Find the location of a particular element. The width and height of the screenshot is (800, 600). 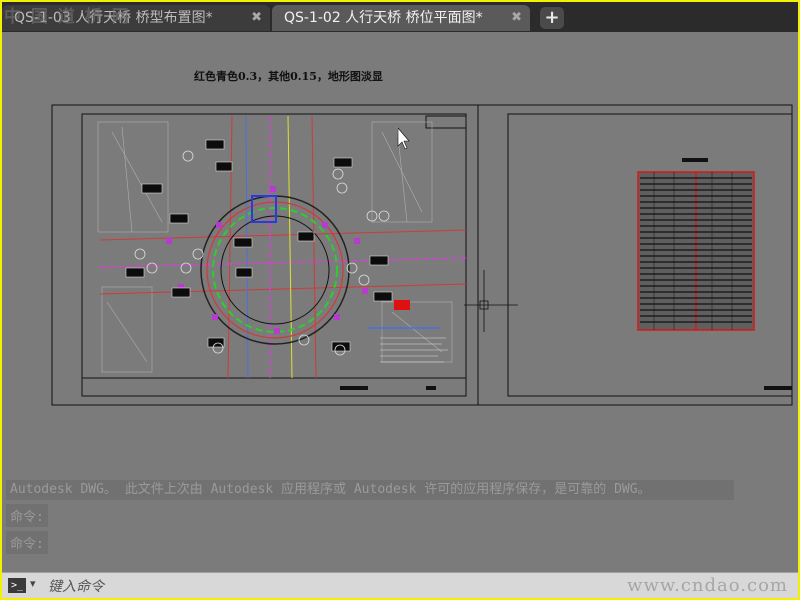

callout-tags is located at coordinates (259, 245).